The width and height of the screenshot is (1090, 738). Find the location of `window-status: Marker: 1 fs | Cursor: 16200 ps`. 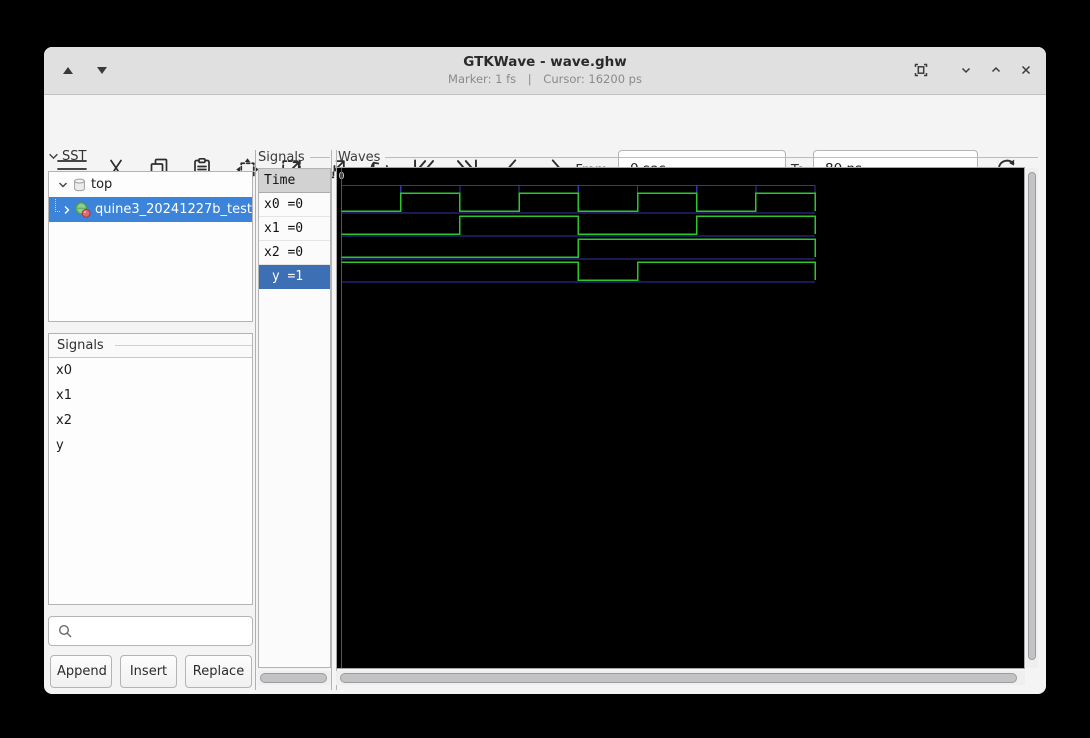

window-status: Marker: 1 fs | Cursor: 16200 ps is located at coordinates (545, 79).